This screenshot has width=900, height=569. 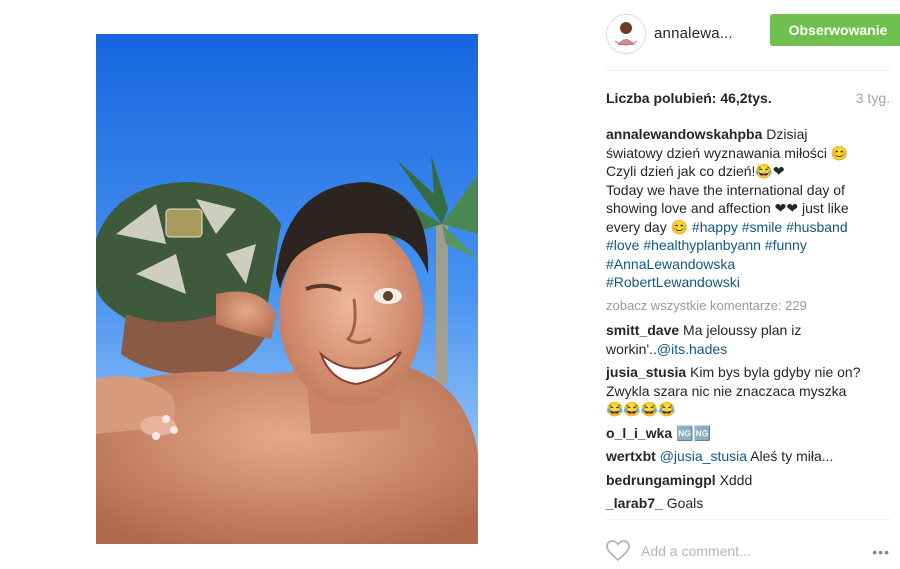 What do you see at coordinates (835, 30) in the screenshot?
I see `following-button: Obserwowanie` at bounding box center [835, 30].